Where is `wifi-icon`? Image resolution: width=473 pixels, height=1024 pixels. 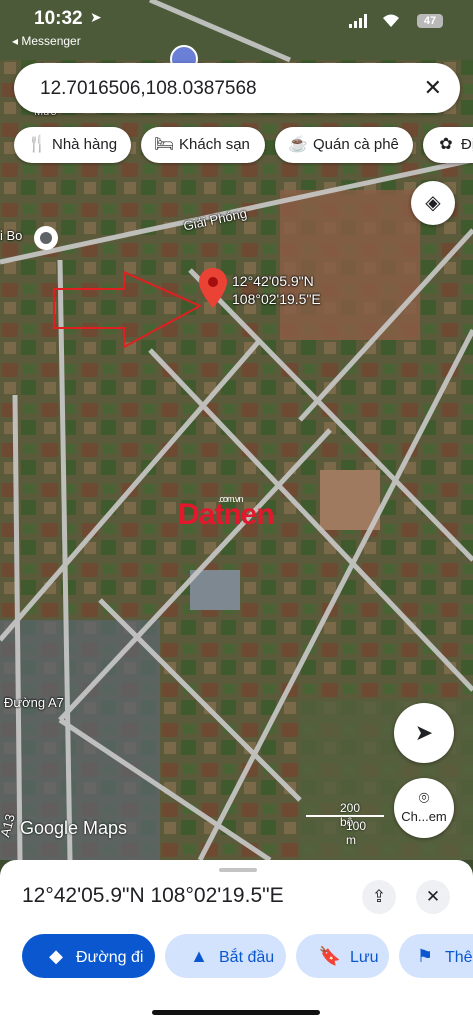
wifi-icon is located at coordinates (391, 20).